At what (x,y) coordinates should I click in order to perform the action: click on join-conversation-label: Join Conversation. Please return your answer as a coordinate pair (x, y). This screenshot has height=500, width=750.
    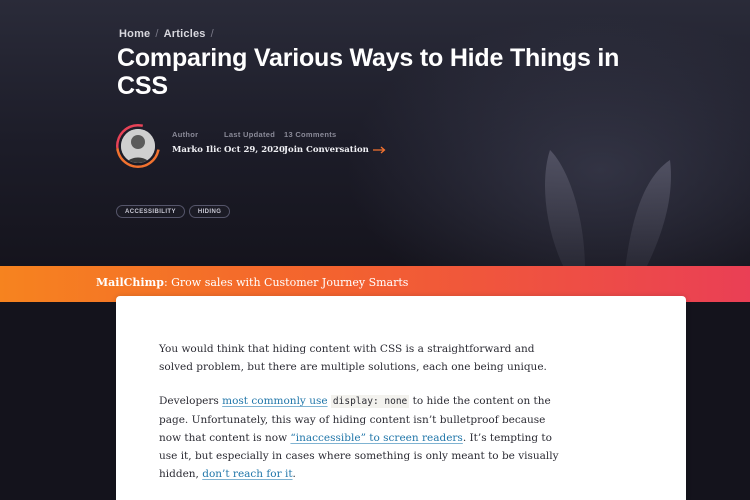
    Looking at the image, I should click on (326, 150).